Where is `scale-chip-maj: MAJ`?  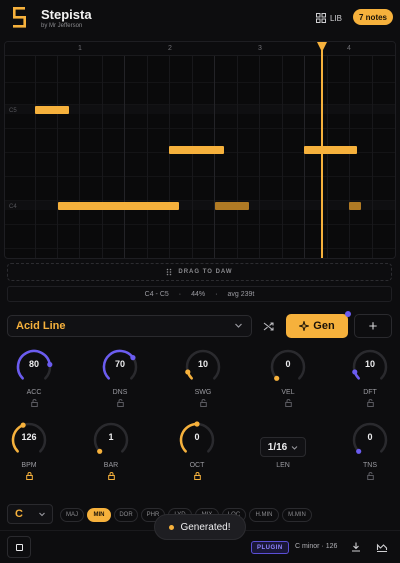 scale-chip-maj: MAJ is located at coordinates (72, 515).